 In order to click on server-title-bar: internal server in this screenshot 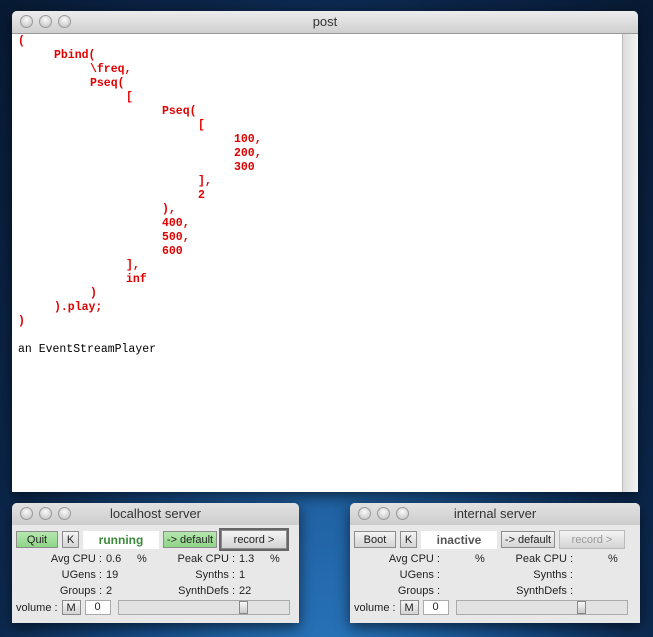, I will do `click(495, 514)`.